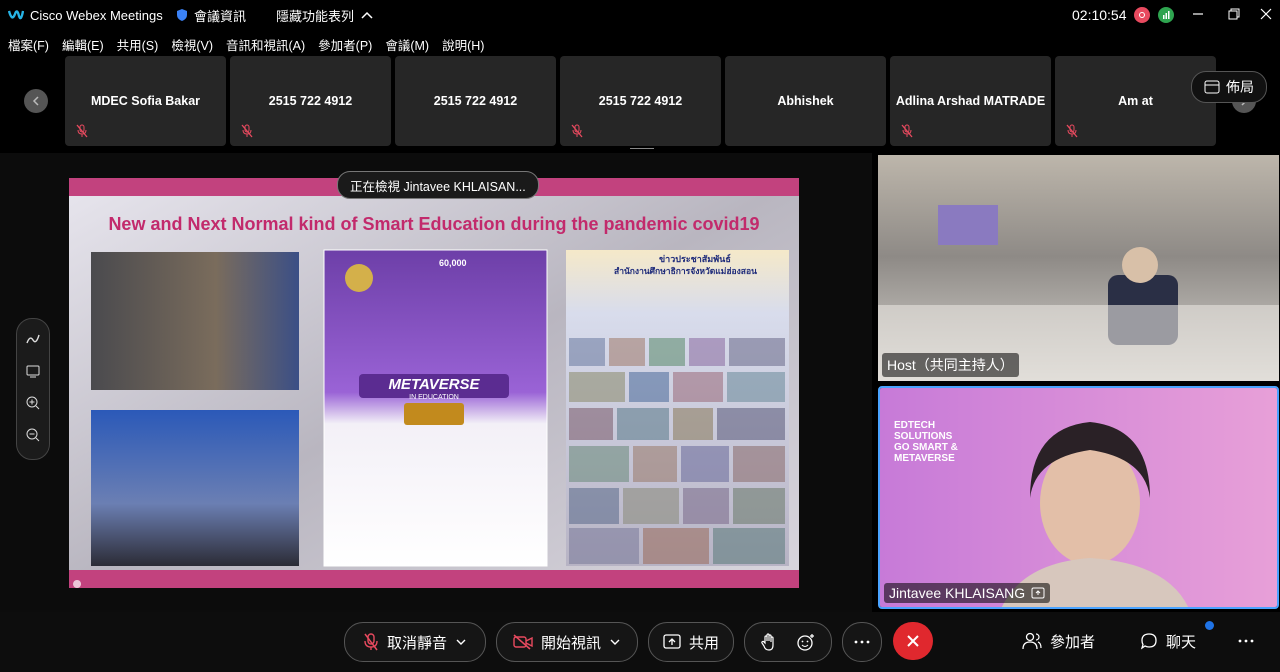  Describe the element at coordinates (924, 458) in the screenshot. I see `bg-text-line: METAVERSE` at that location.